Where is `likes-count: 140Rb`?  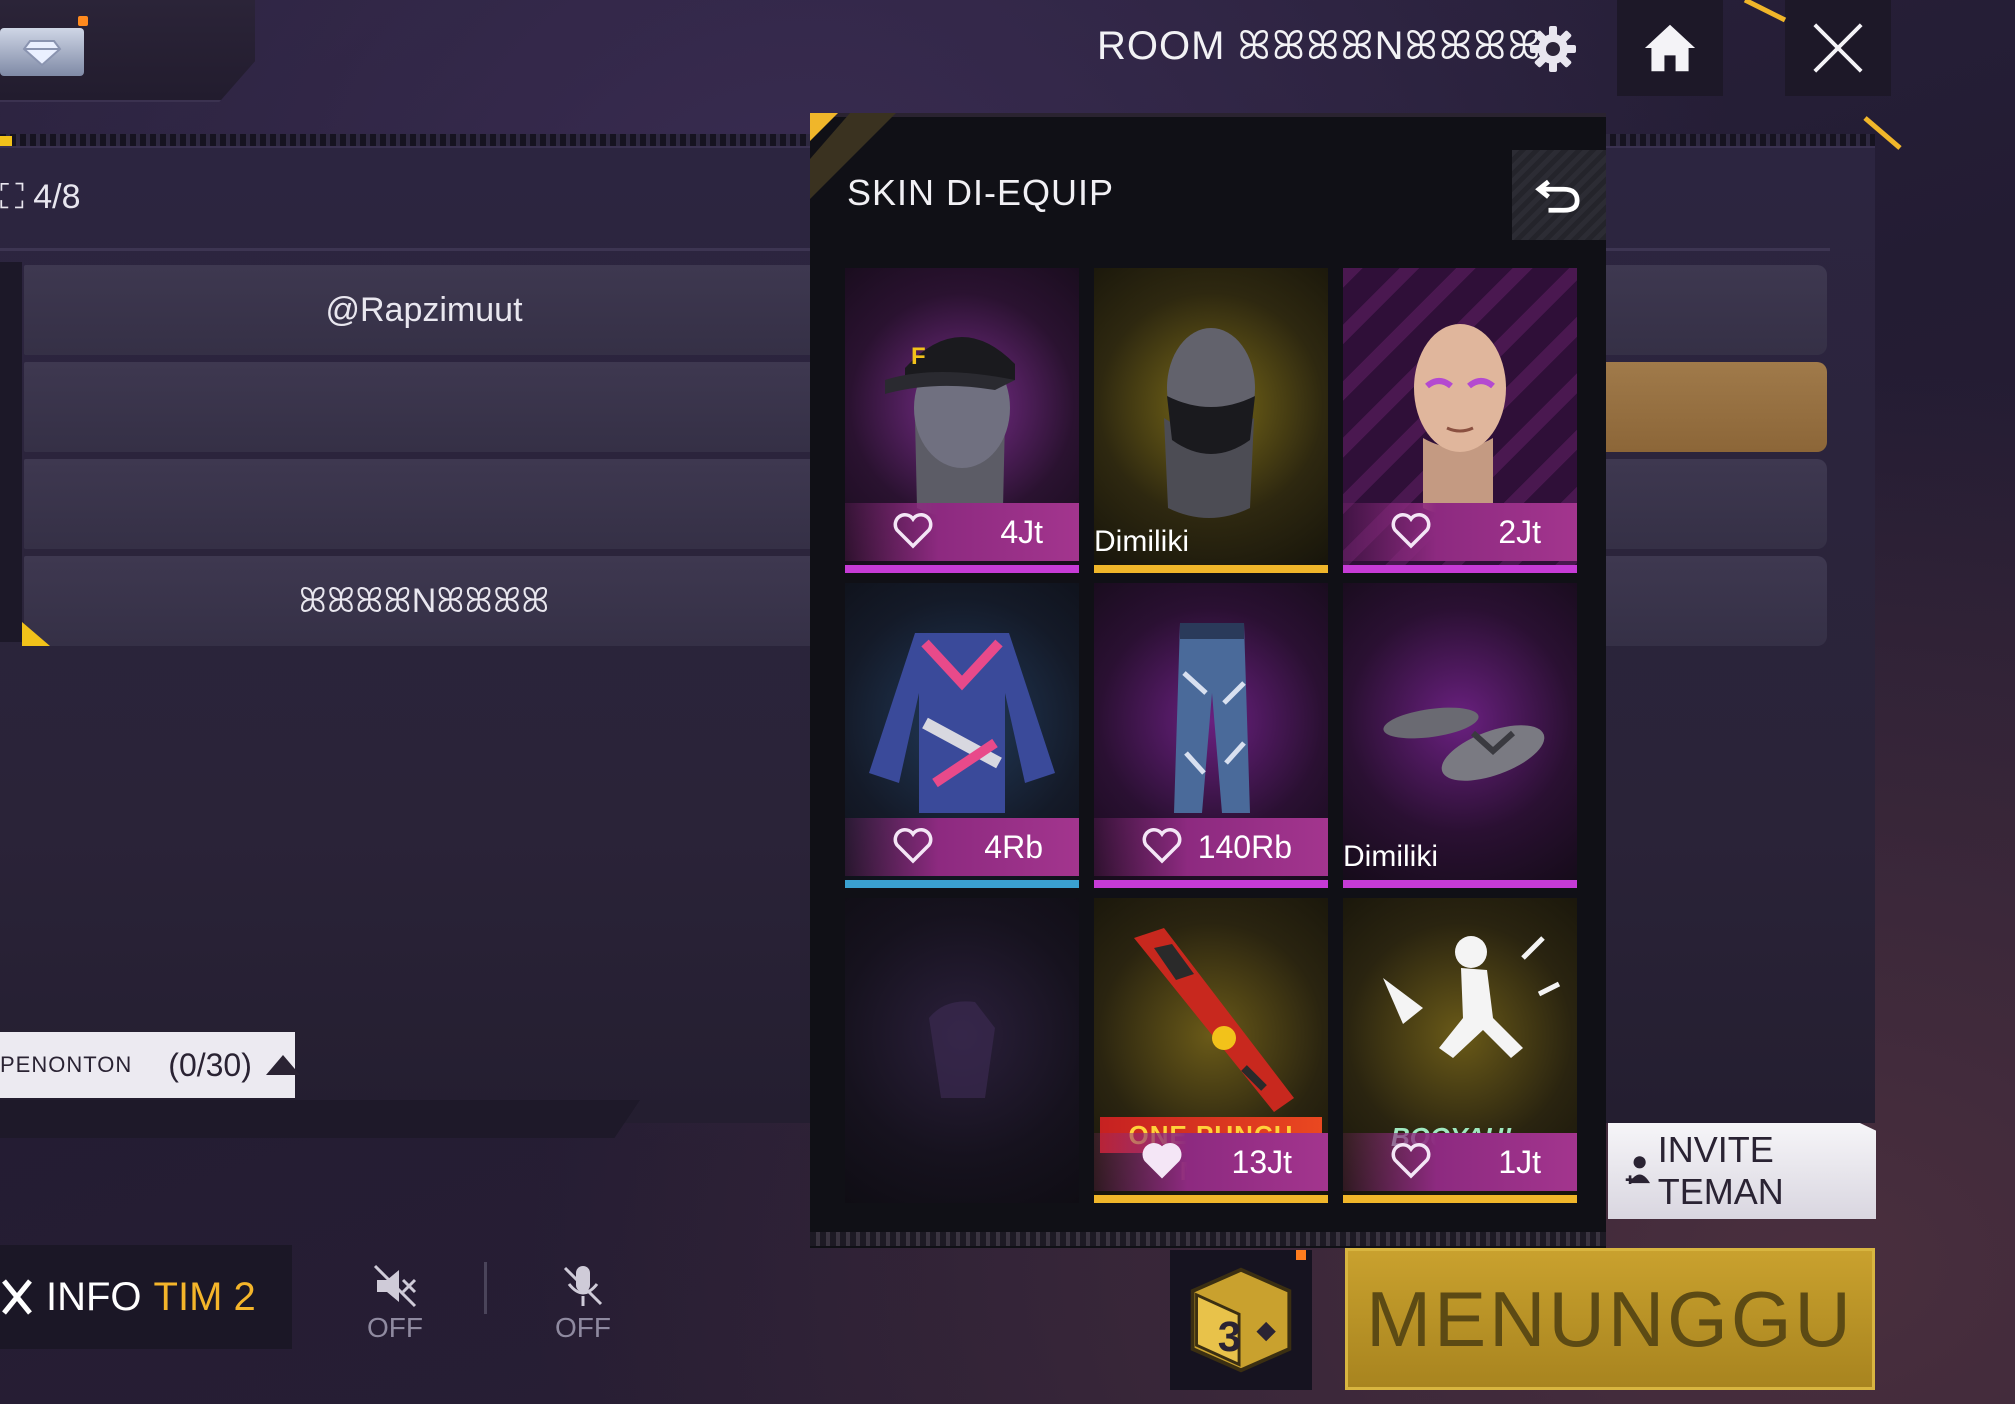 likes-count: 140Rb is located at coordinates (1244, 846).